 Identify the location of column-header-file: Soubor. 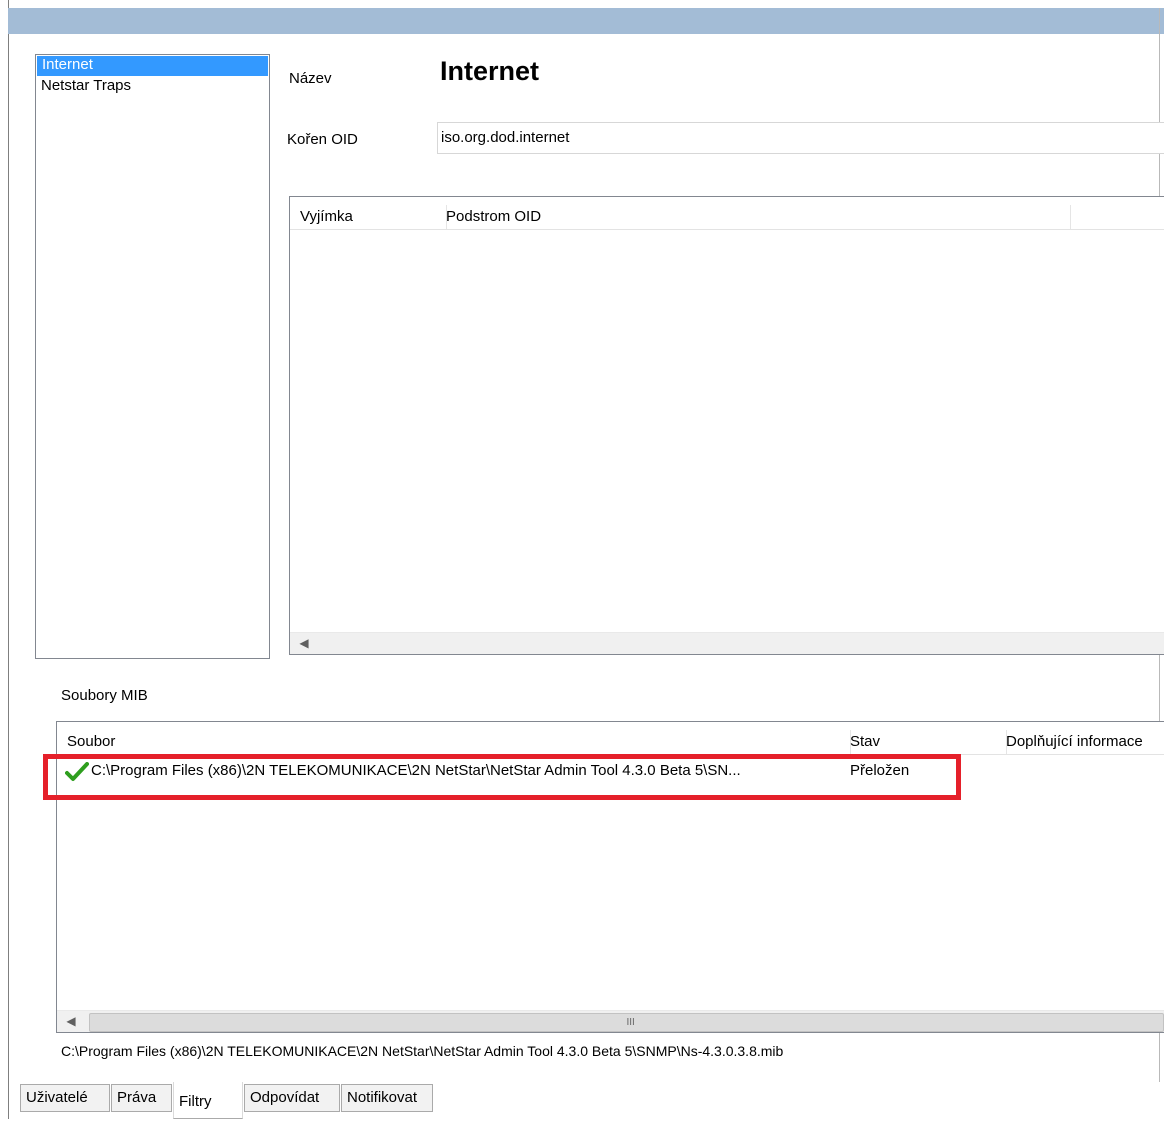
(454, 742).